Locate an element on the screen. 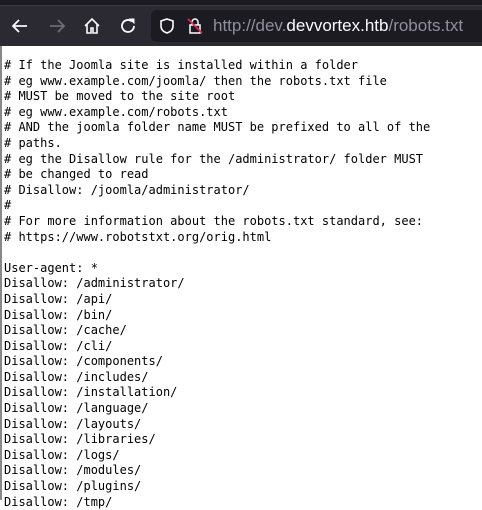 The width and height of the screenshot is (482, 510). insecure-lock-icon is located at coordinates (195, 26).